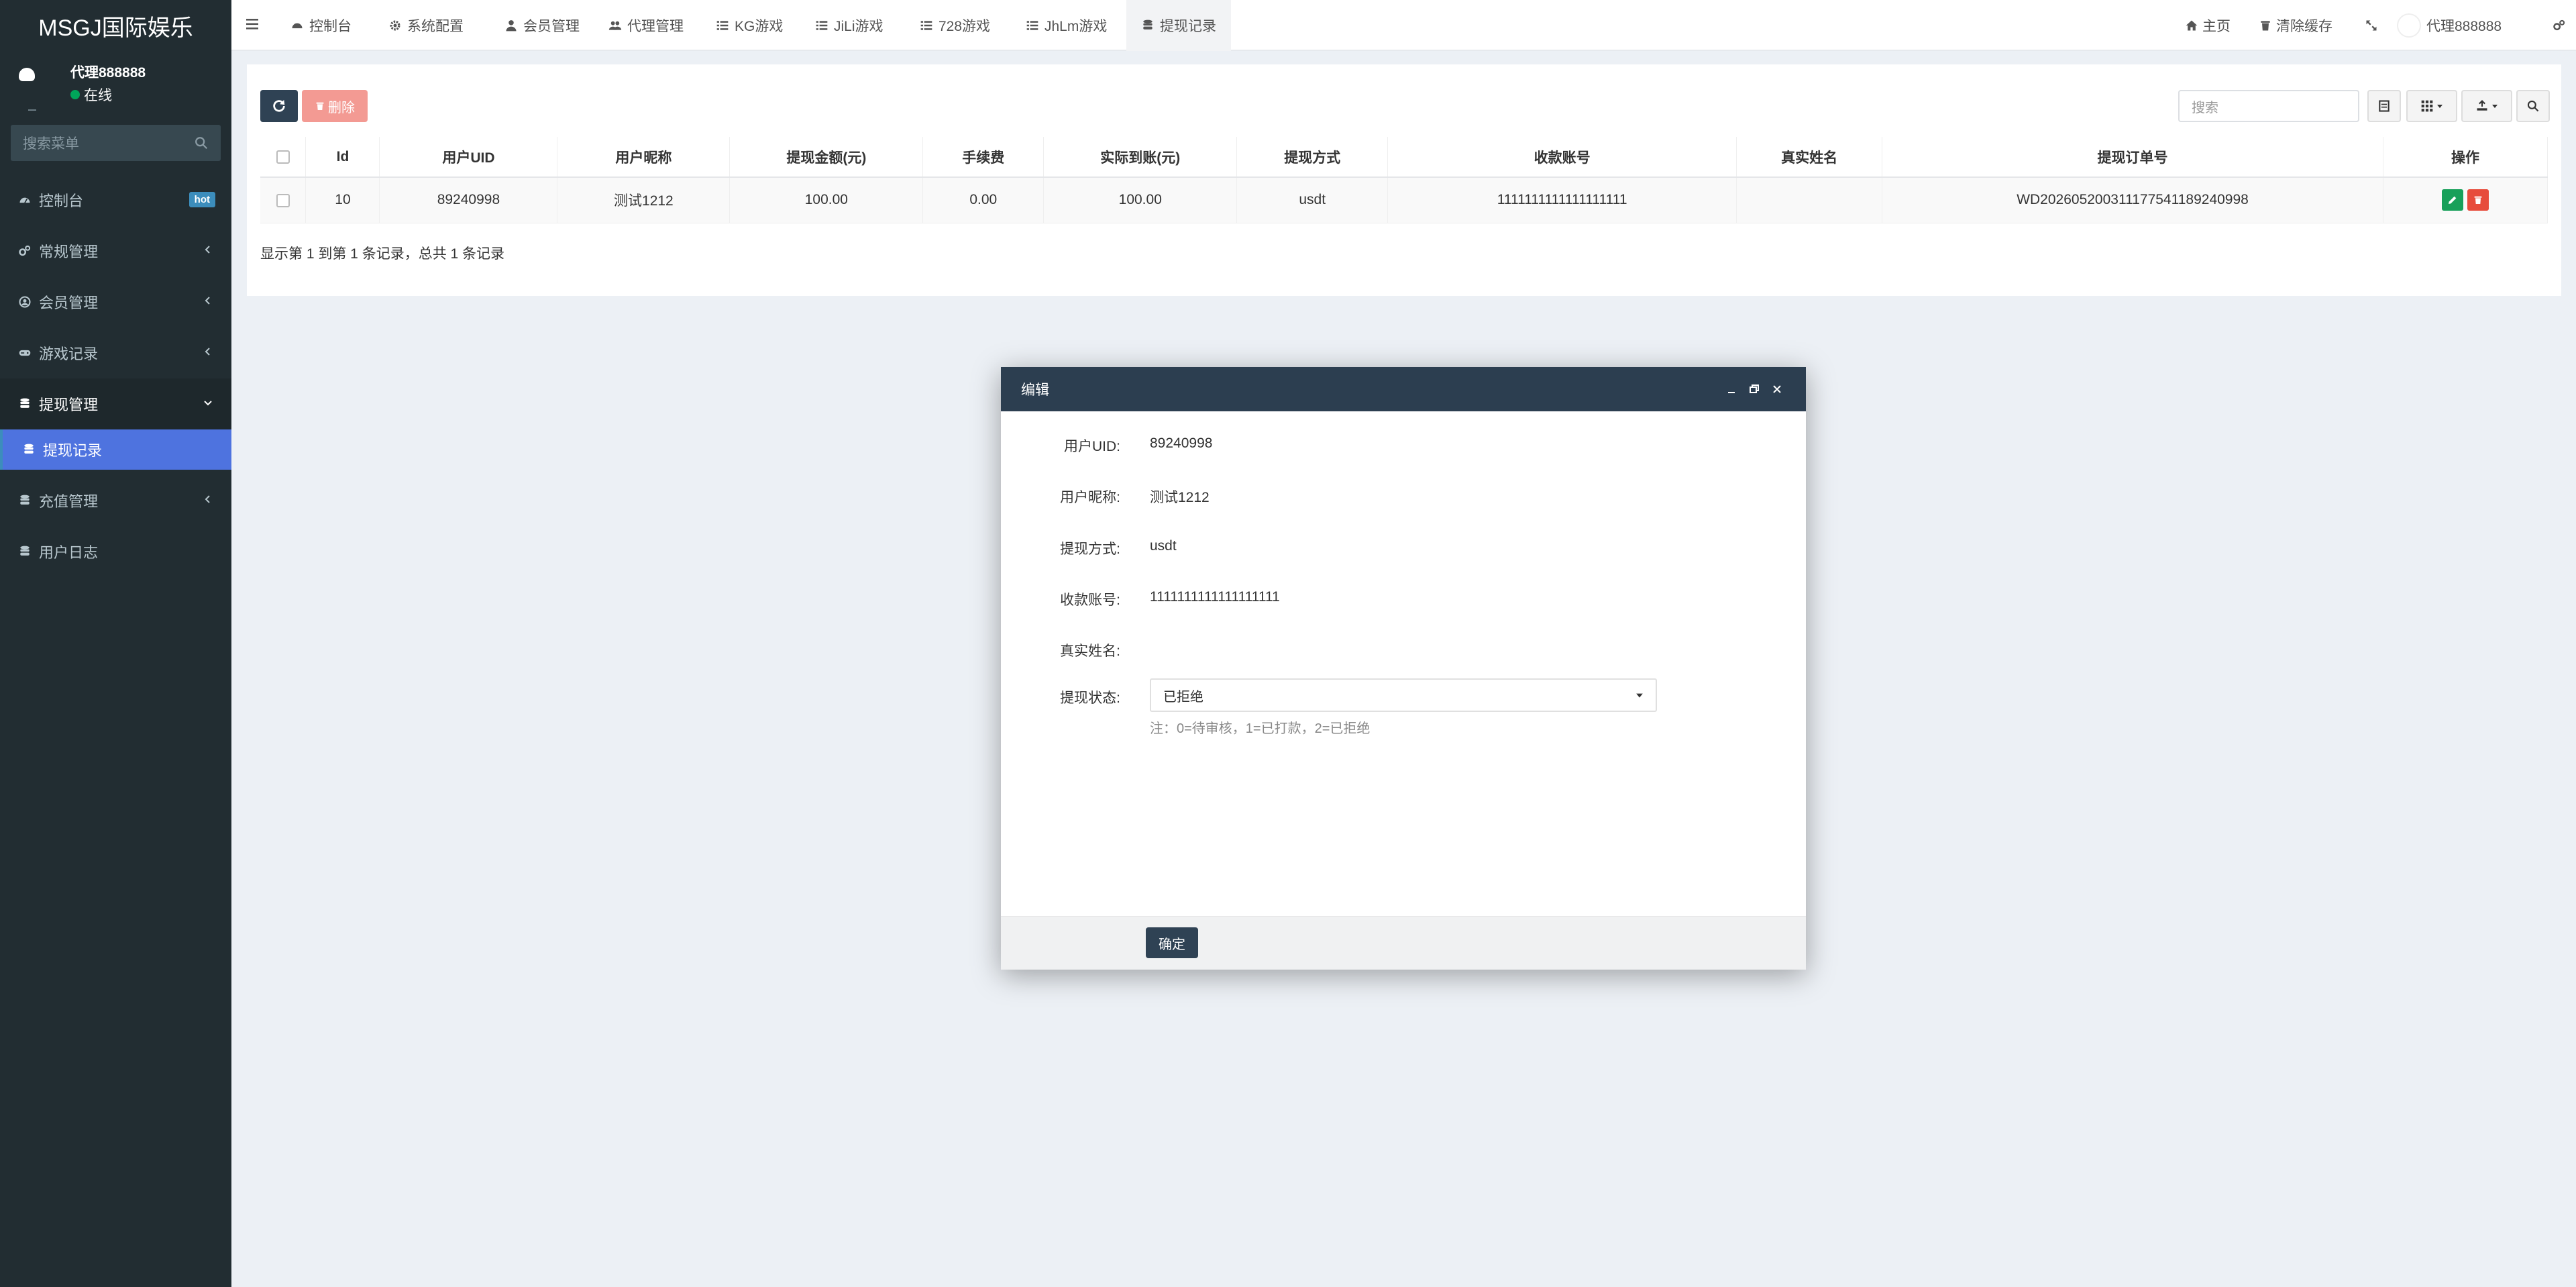 This screenshot has height=1287, width=2576. What do you see at coordinates (207, 301) in the screenshot?
I see `chevron-left-icon` at bounding box center [207, 301].